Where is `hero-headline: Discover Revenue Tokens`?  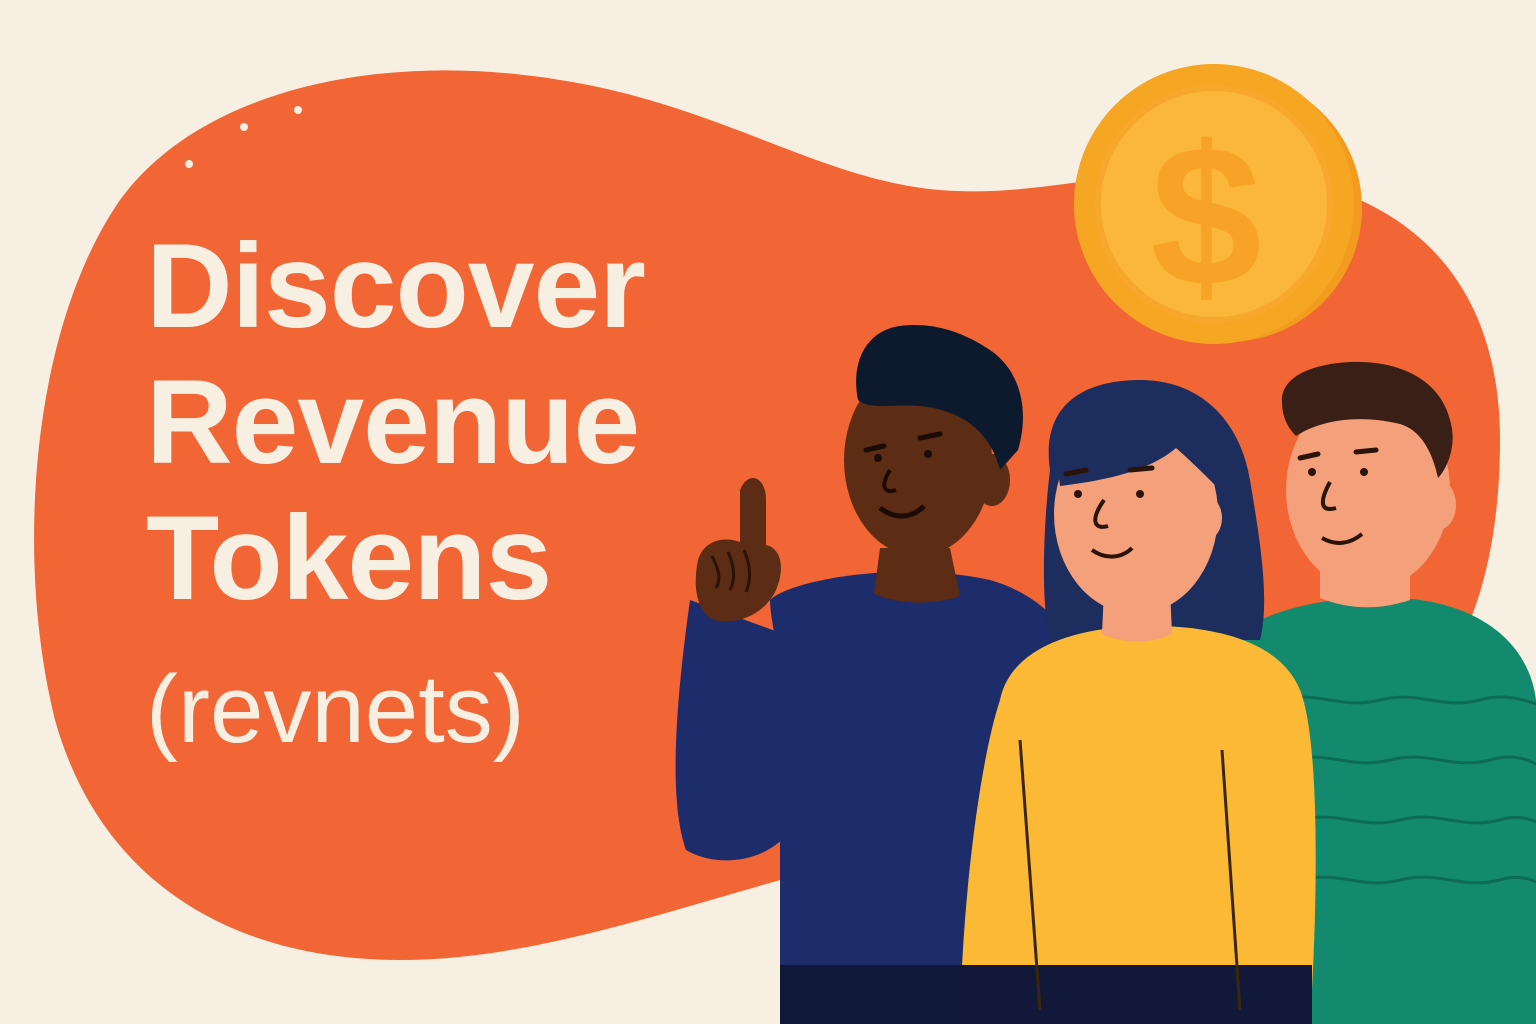 hero-headline: Discover Revenue Tokens is located at coordinates (396, 422).